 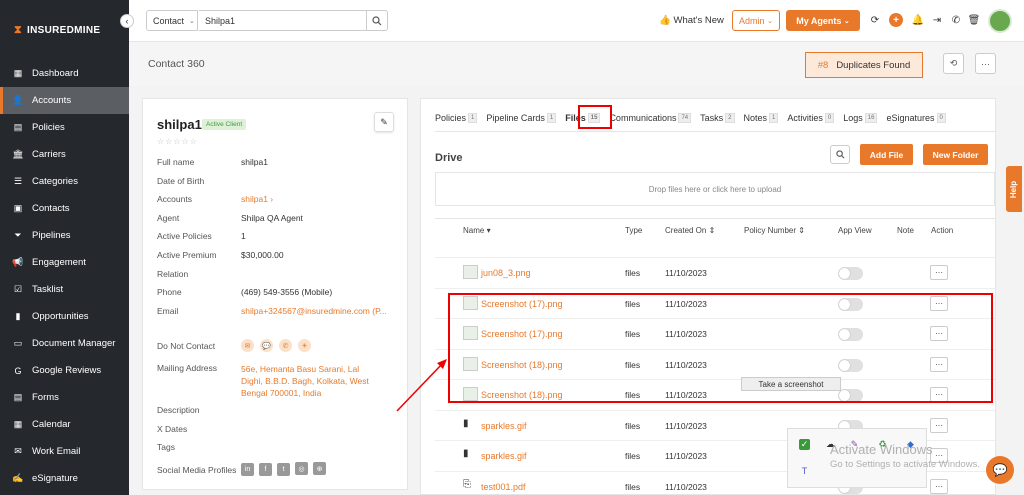 I want to click on globe-icon: ⊕, so click(x=319, y=468).